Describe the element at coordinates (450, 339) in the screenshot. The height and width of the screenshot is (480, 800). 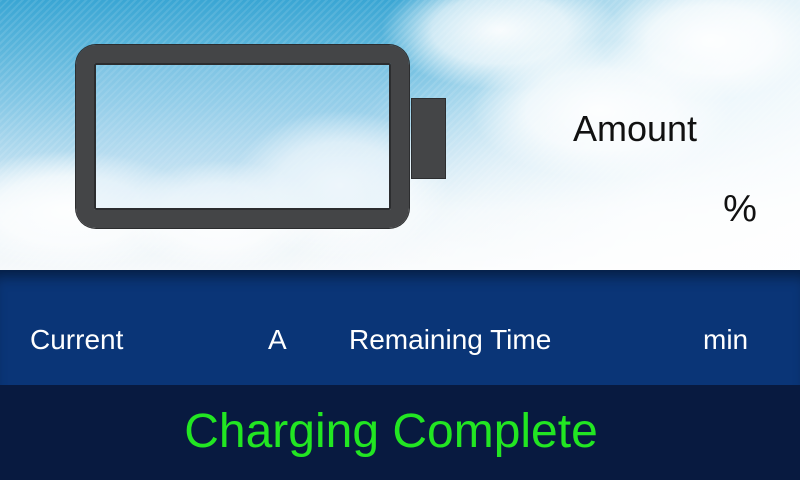
I see `remaining-time-label: Remaining Time` at that location.